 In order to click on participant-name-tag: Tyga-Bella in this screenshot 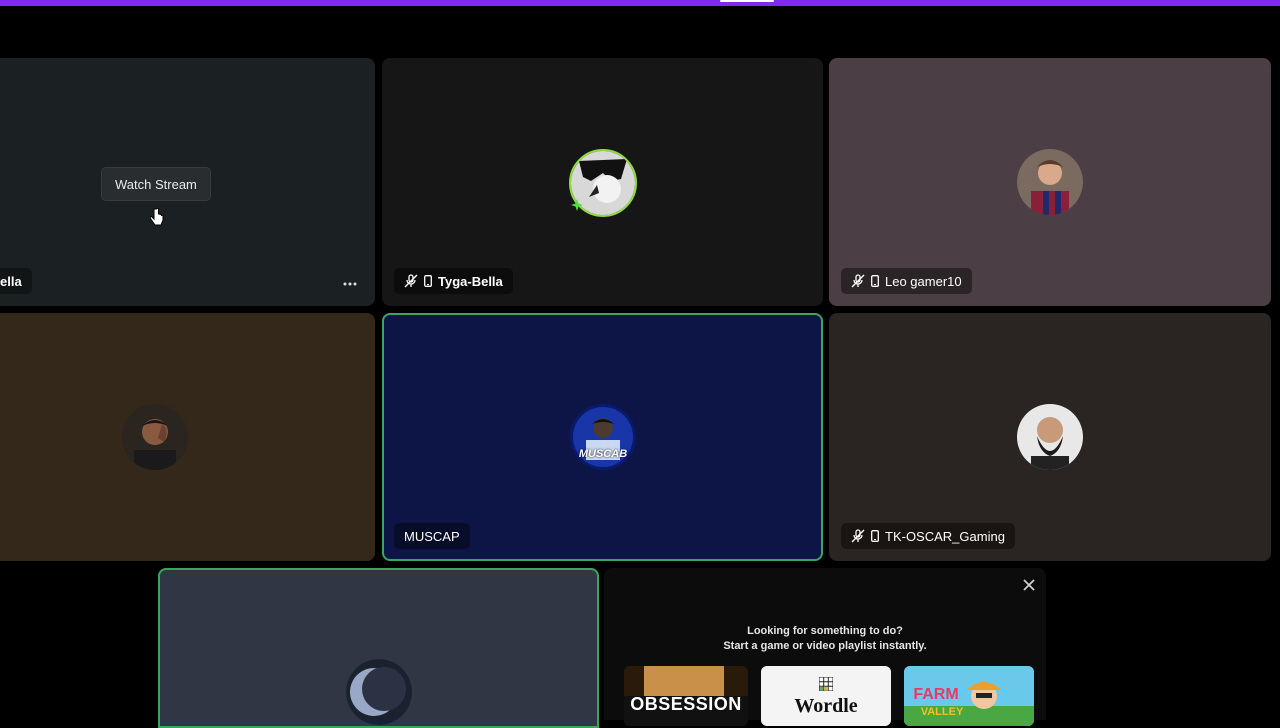, I will do `click(453, 281)`.